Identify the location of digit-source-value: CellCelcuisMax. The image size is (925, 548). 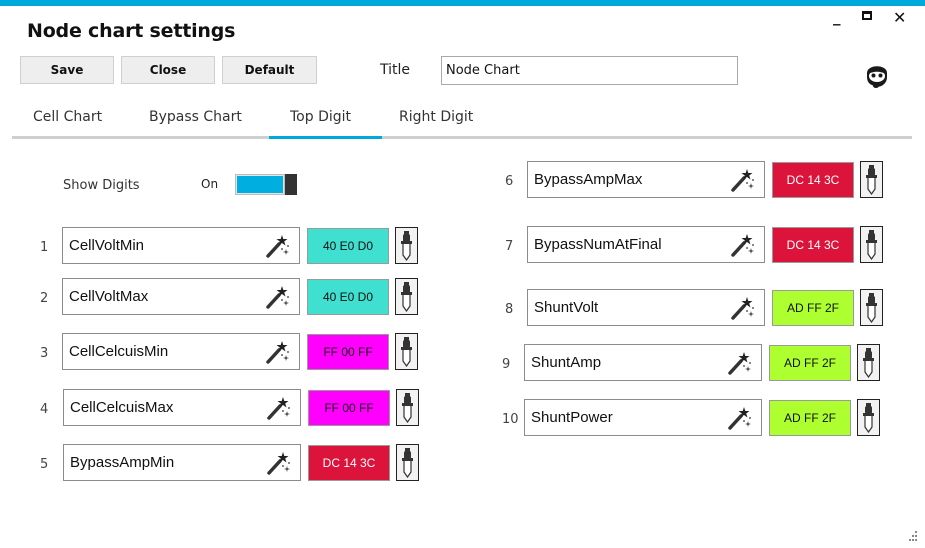
(122, 407).